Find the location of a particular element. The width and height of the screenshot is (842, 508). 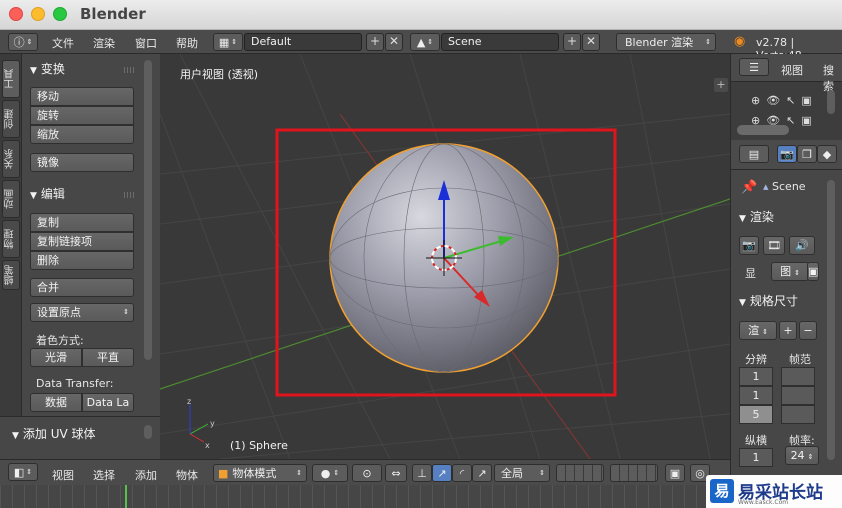

render-animation-icon: 🎞 is located at coordinates (774, 245).